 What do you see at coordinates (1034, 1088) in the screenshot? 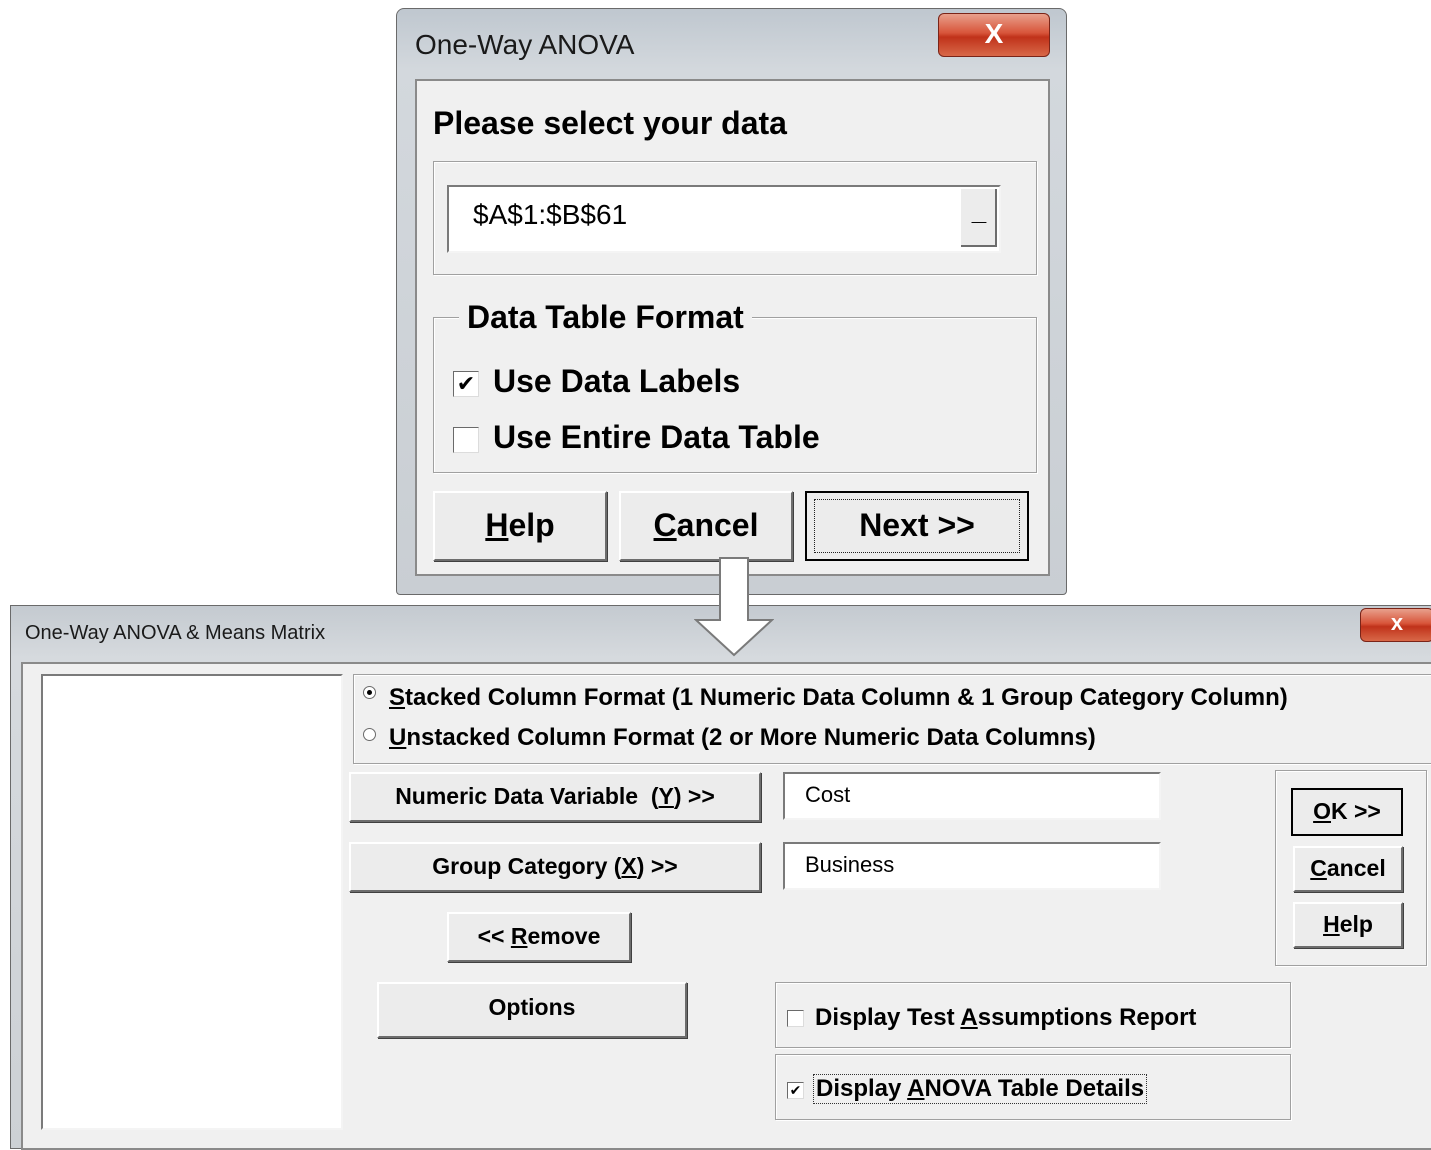
I see `anova-post: NOVA Table Details` at bounding box center [1034, 1088].